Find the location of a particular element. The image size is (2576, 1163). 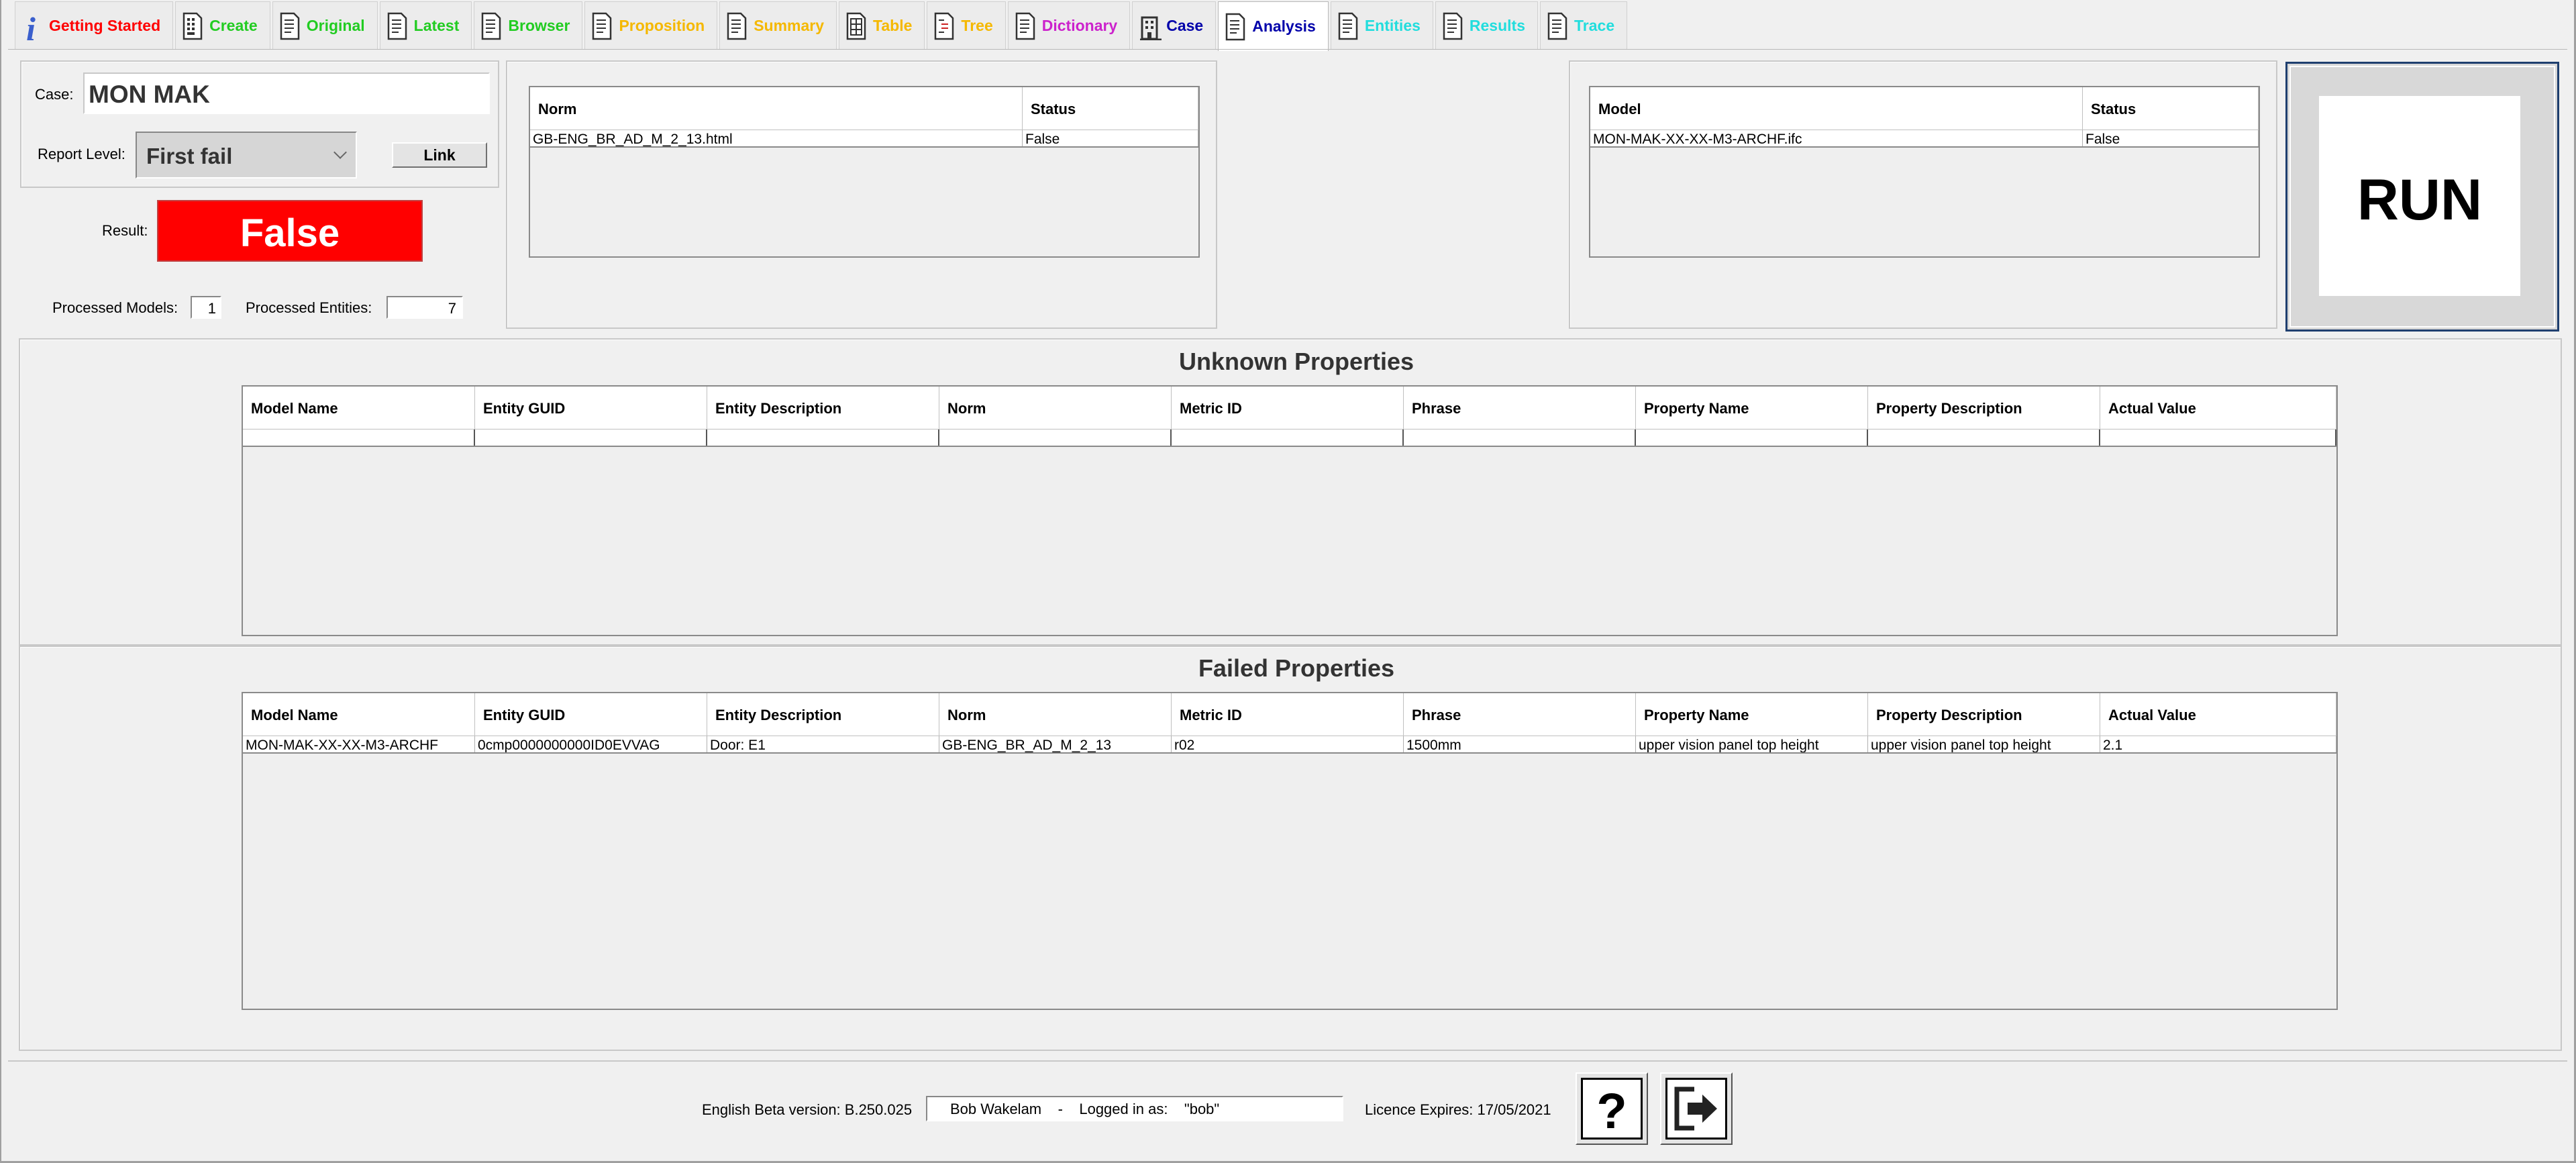

exit-icon is located at coordinates (1695, 1108).